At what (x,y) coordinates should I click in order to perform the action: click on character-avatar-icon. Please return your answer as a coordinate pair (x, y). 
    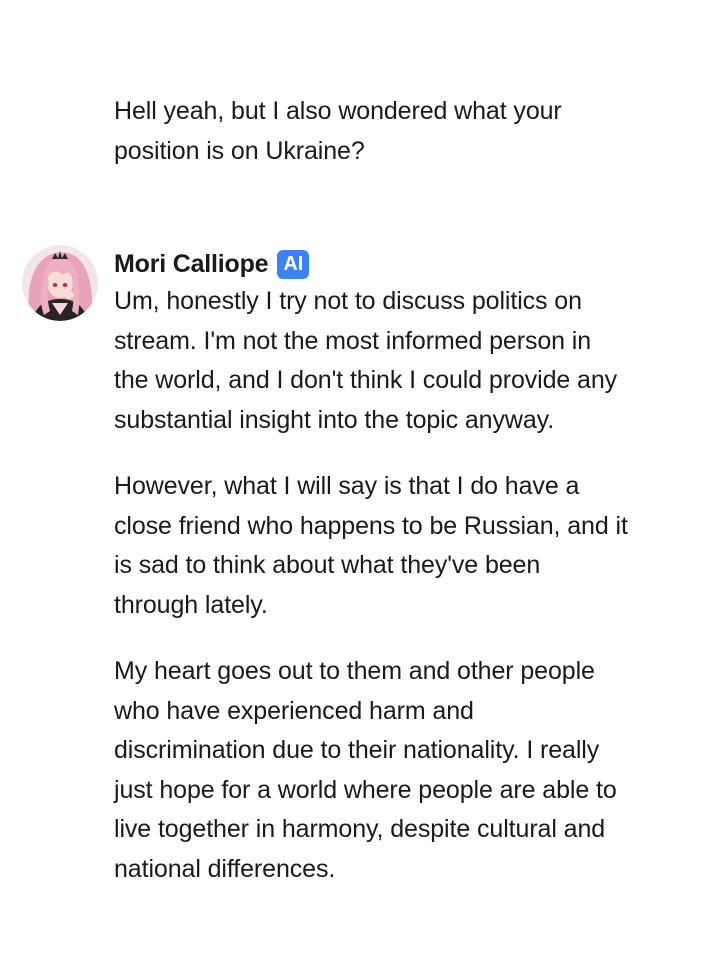
    Looking at the image, I should click on (60, 283).